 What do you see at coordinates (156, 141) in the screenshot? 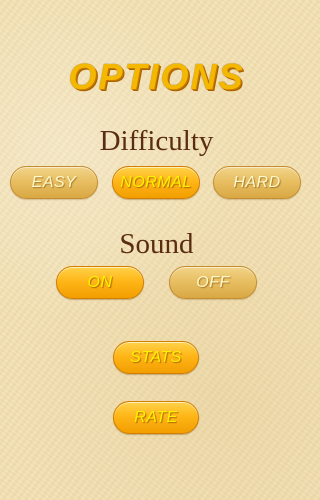
I see `difficulty-heading: Difficulty` at bounding box center [156, 141].